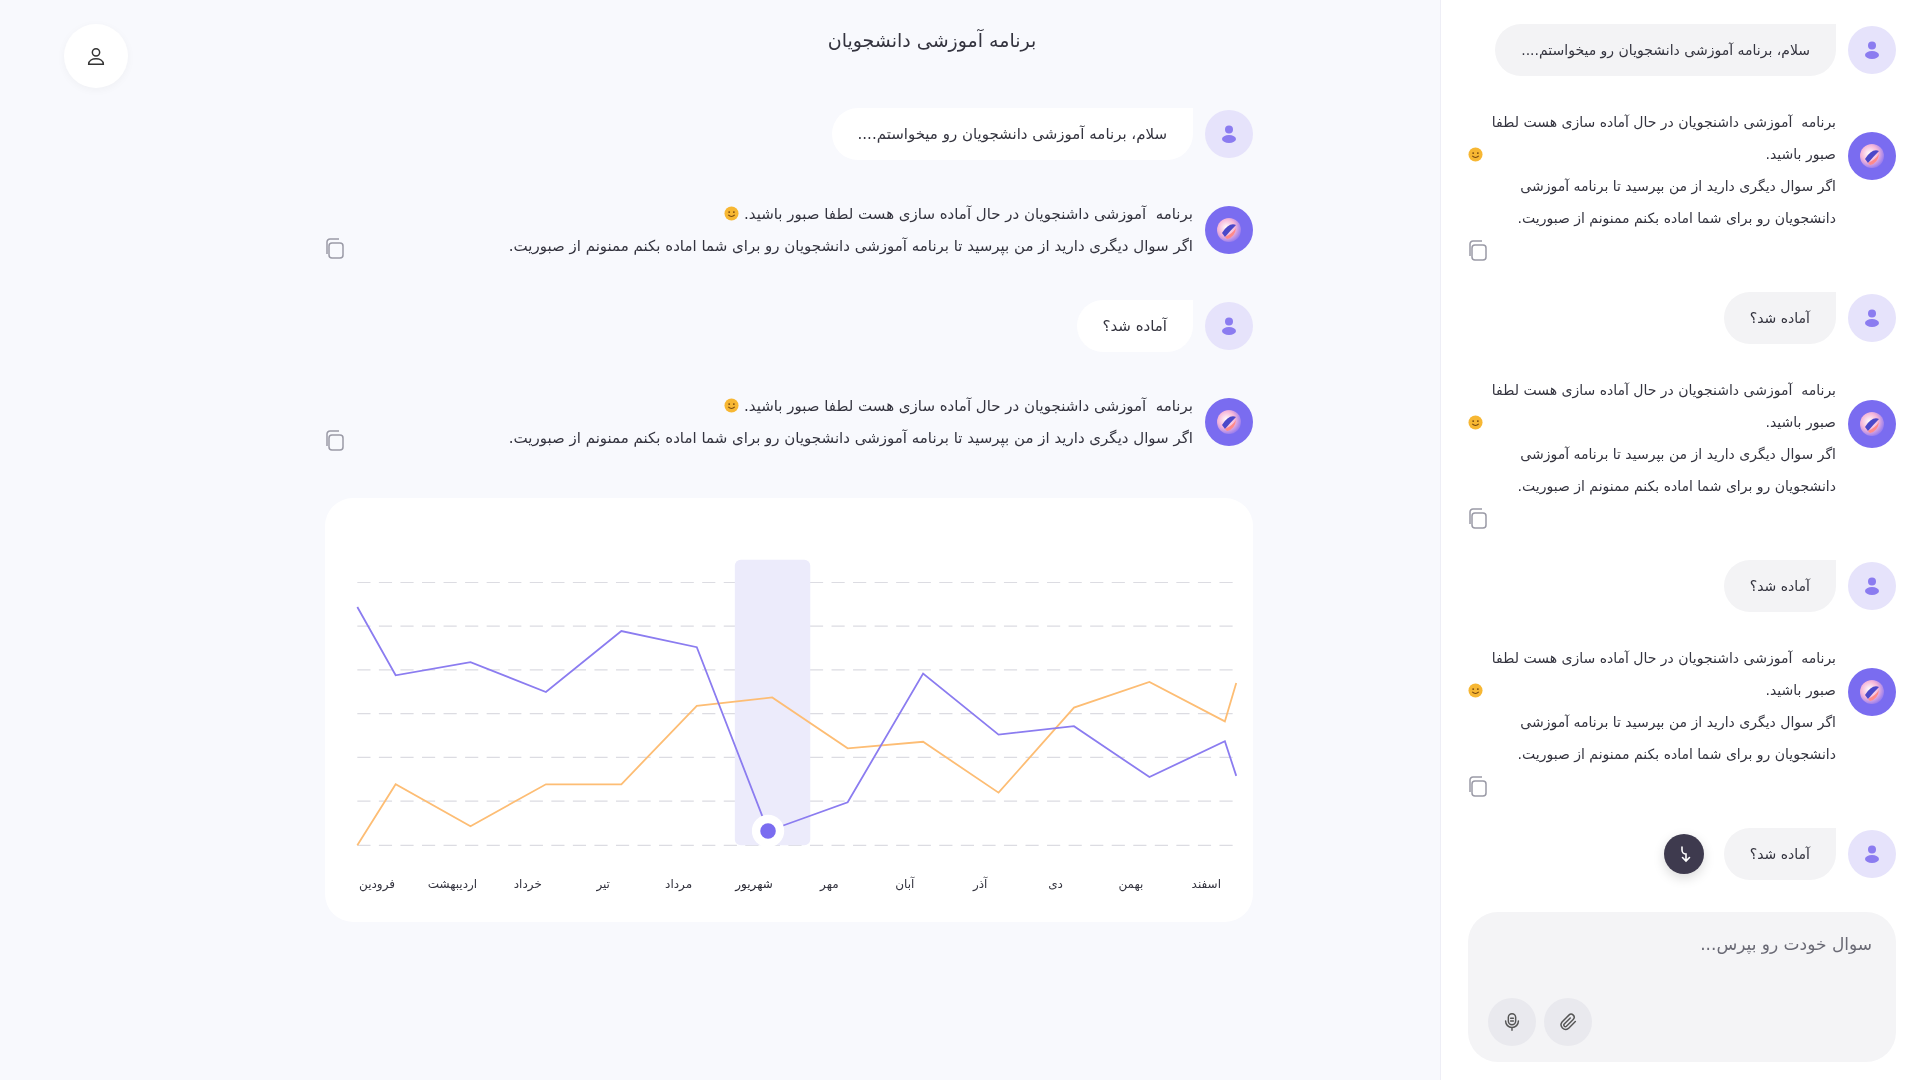 Image resolution: width=1920 pixels, height=1080 pixels. What do you see at coordinates (768, 831) in the screenshot?
I see `data-point` at bounding box center [768, 831].